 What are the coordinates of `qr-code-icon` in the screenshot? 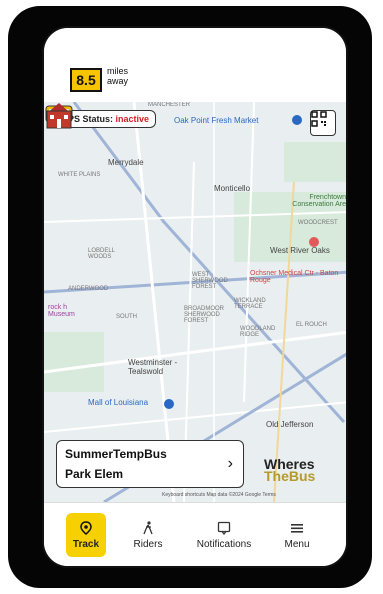 It's located at (319, 119).